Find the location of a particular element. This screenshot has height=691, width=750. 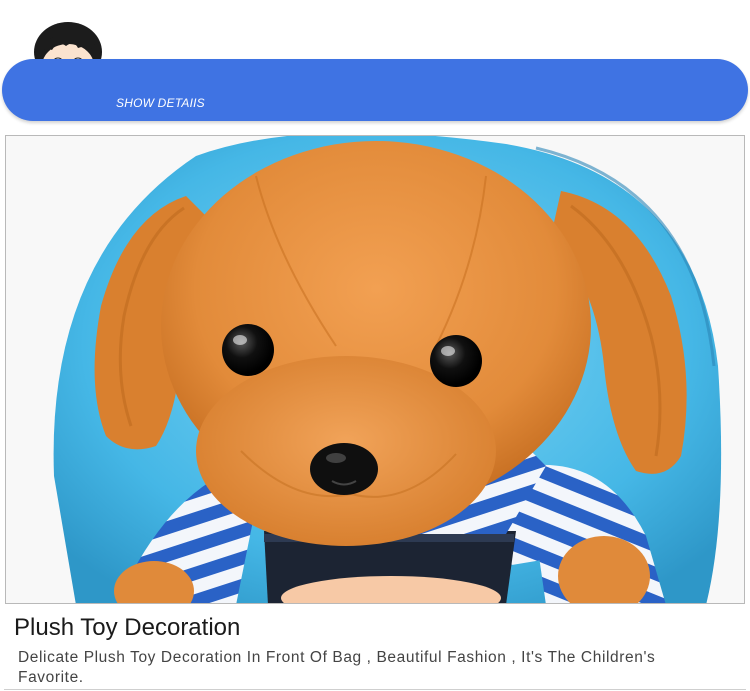

show-details-banner is located at coordinates (375, 90).